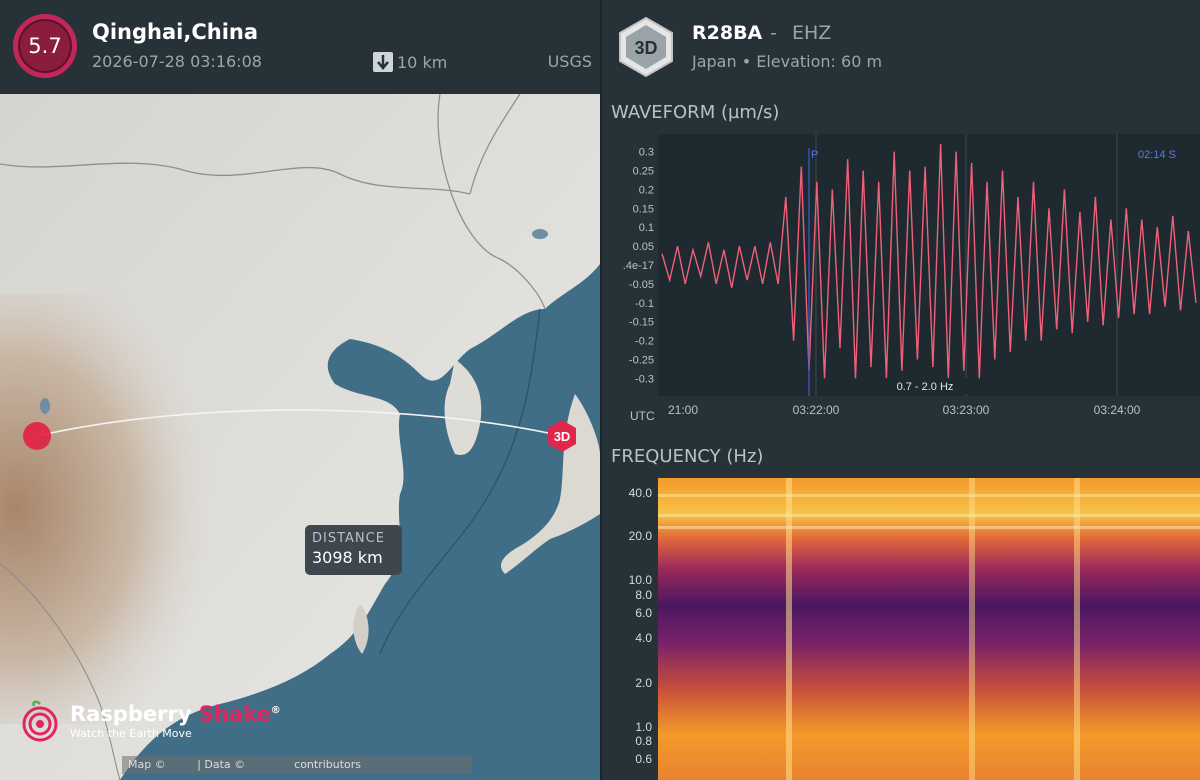  Describe the element at coordinates (348, 538) in the screenshot. I see `distance-label: DISTANCE` at that location.